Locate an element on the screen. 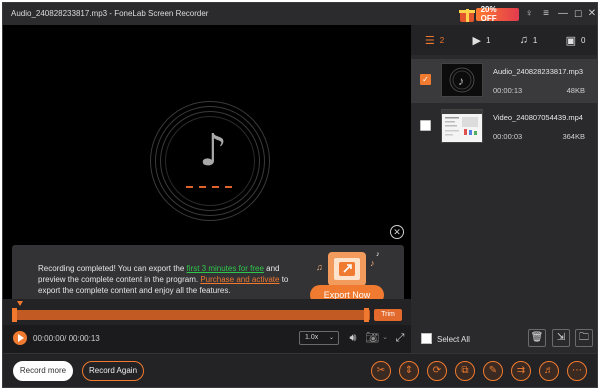 The width and height of the screenshot is (600, 390). bottom-toolbar: Record more Record Again ✂ ⇕ ⟳ ⧉ ✎ ⇉ ♬ ⋯ is located at coordinates (300, 370).